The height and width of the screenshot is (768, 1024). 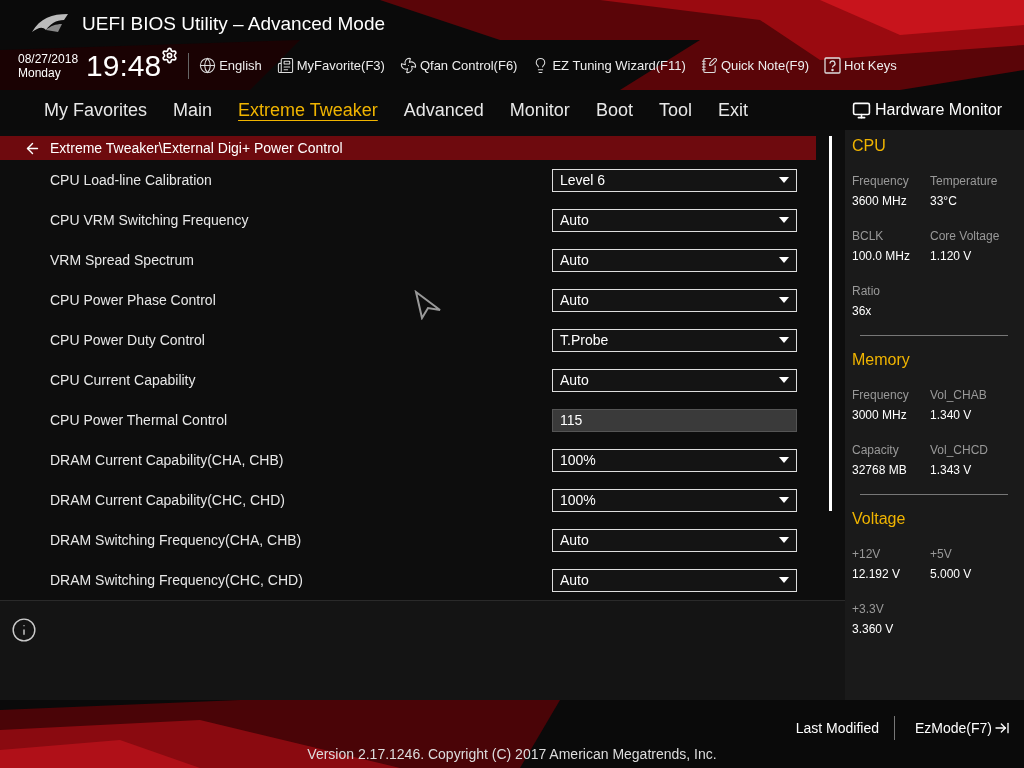 What do you see at coordinates (170, 55) in the screenshot?
I see `settings-icon` at bounding box center [170, 55].